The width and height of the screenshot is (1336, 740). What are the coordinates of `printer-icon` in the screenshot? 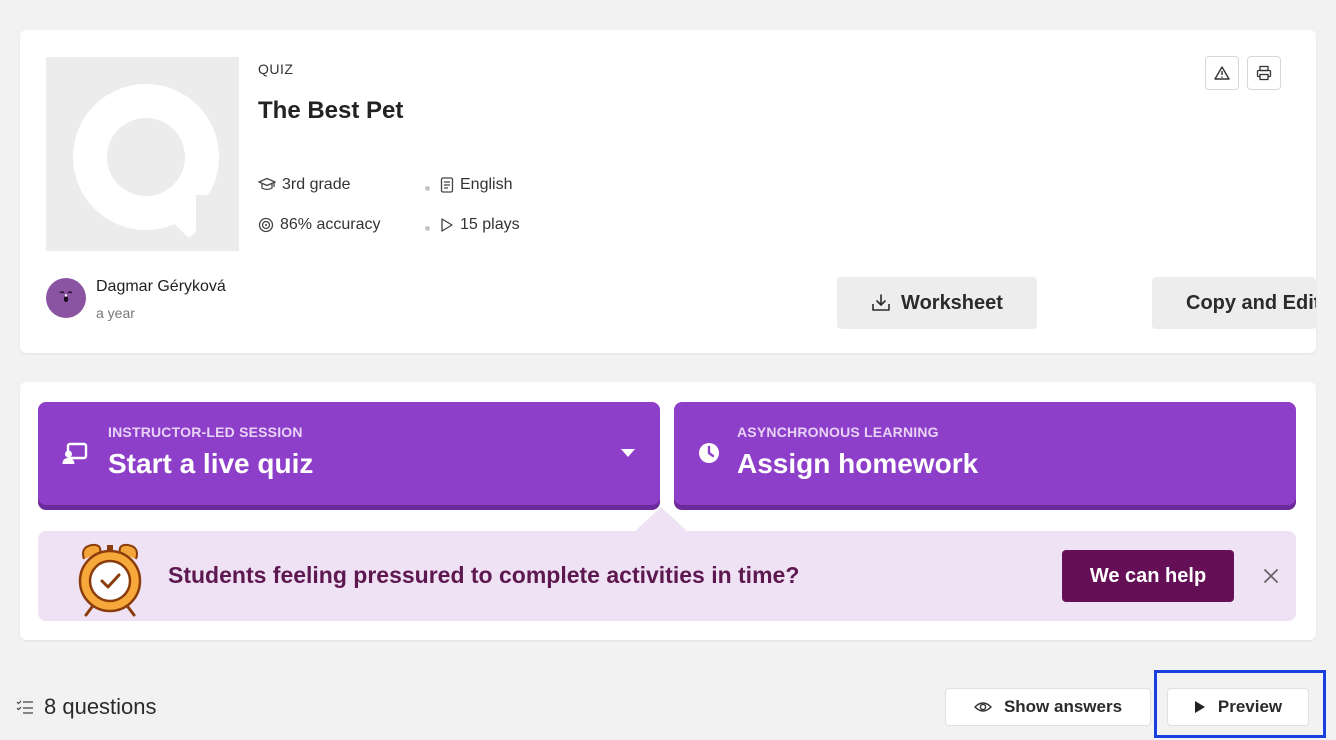 It's located at (1264, 73).